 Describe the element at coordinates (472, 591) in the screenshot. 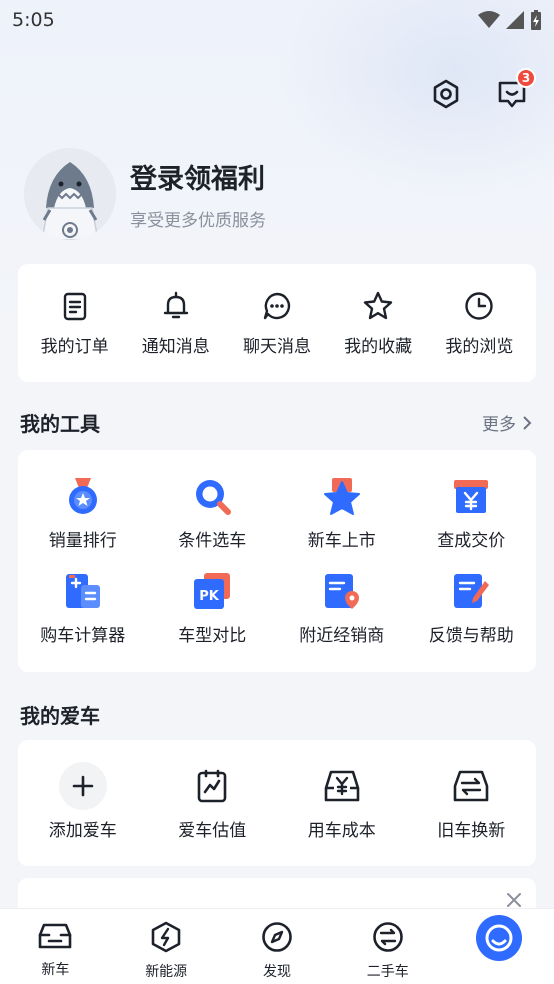

I see `feedback-icon` at that location.